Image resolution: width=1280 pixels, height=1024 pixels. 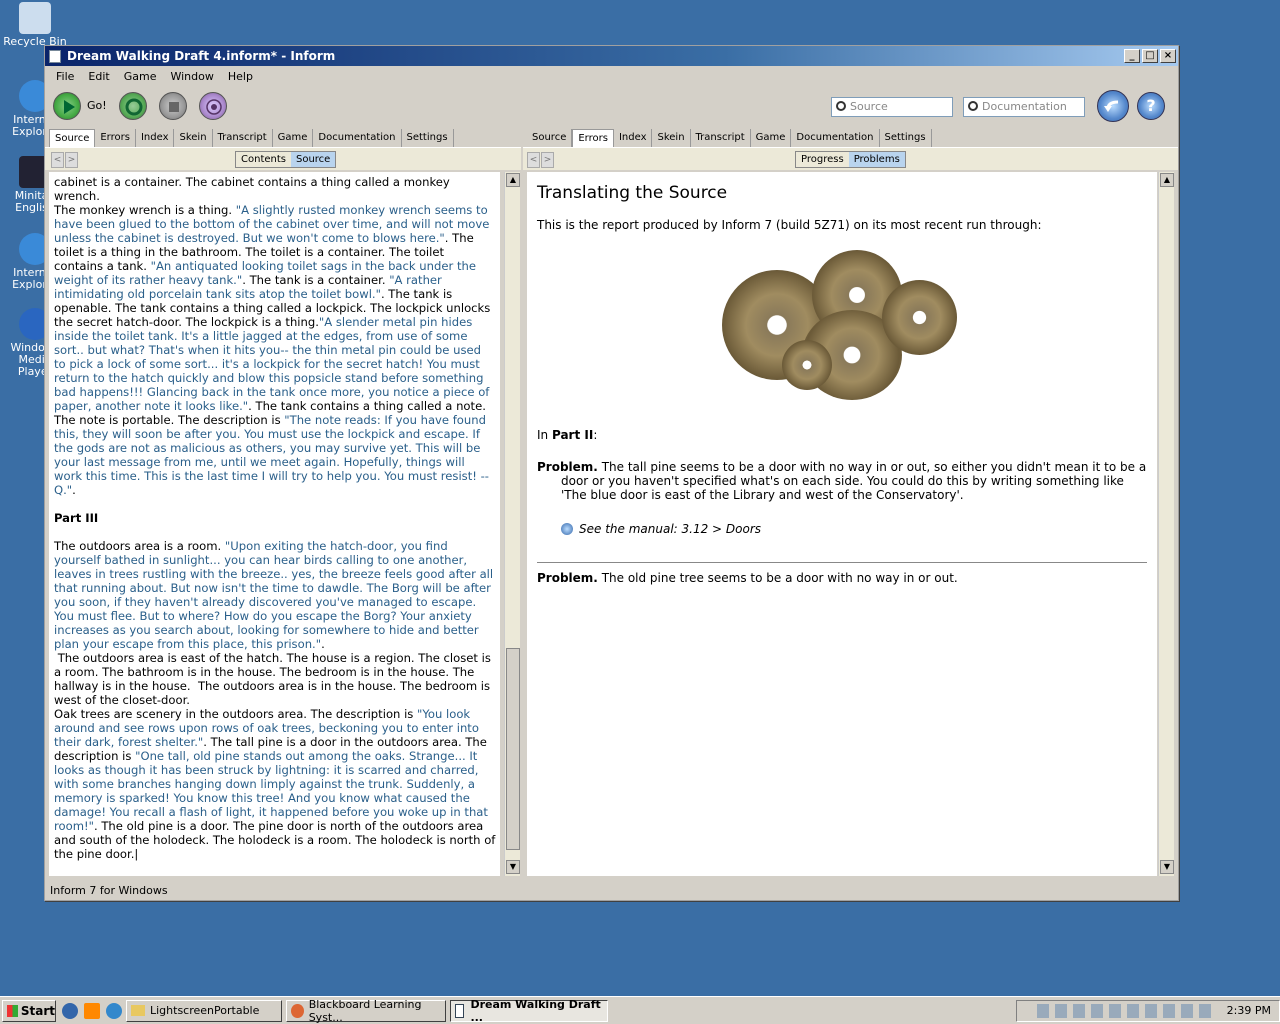 What do you see at coordinates (65, 76) in the screenshot?
I see `menu-file: File` at bounding box center [65, 76].